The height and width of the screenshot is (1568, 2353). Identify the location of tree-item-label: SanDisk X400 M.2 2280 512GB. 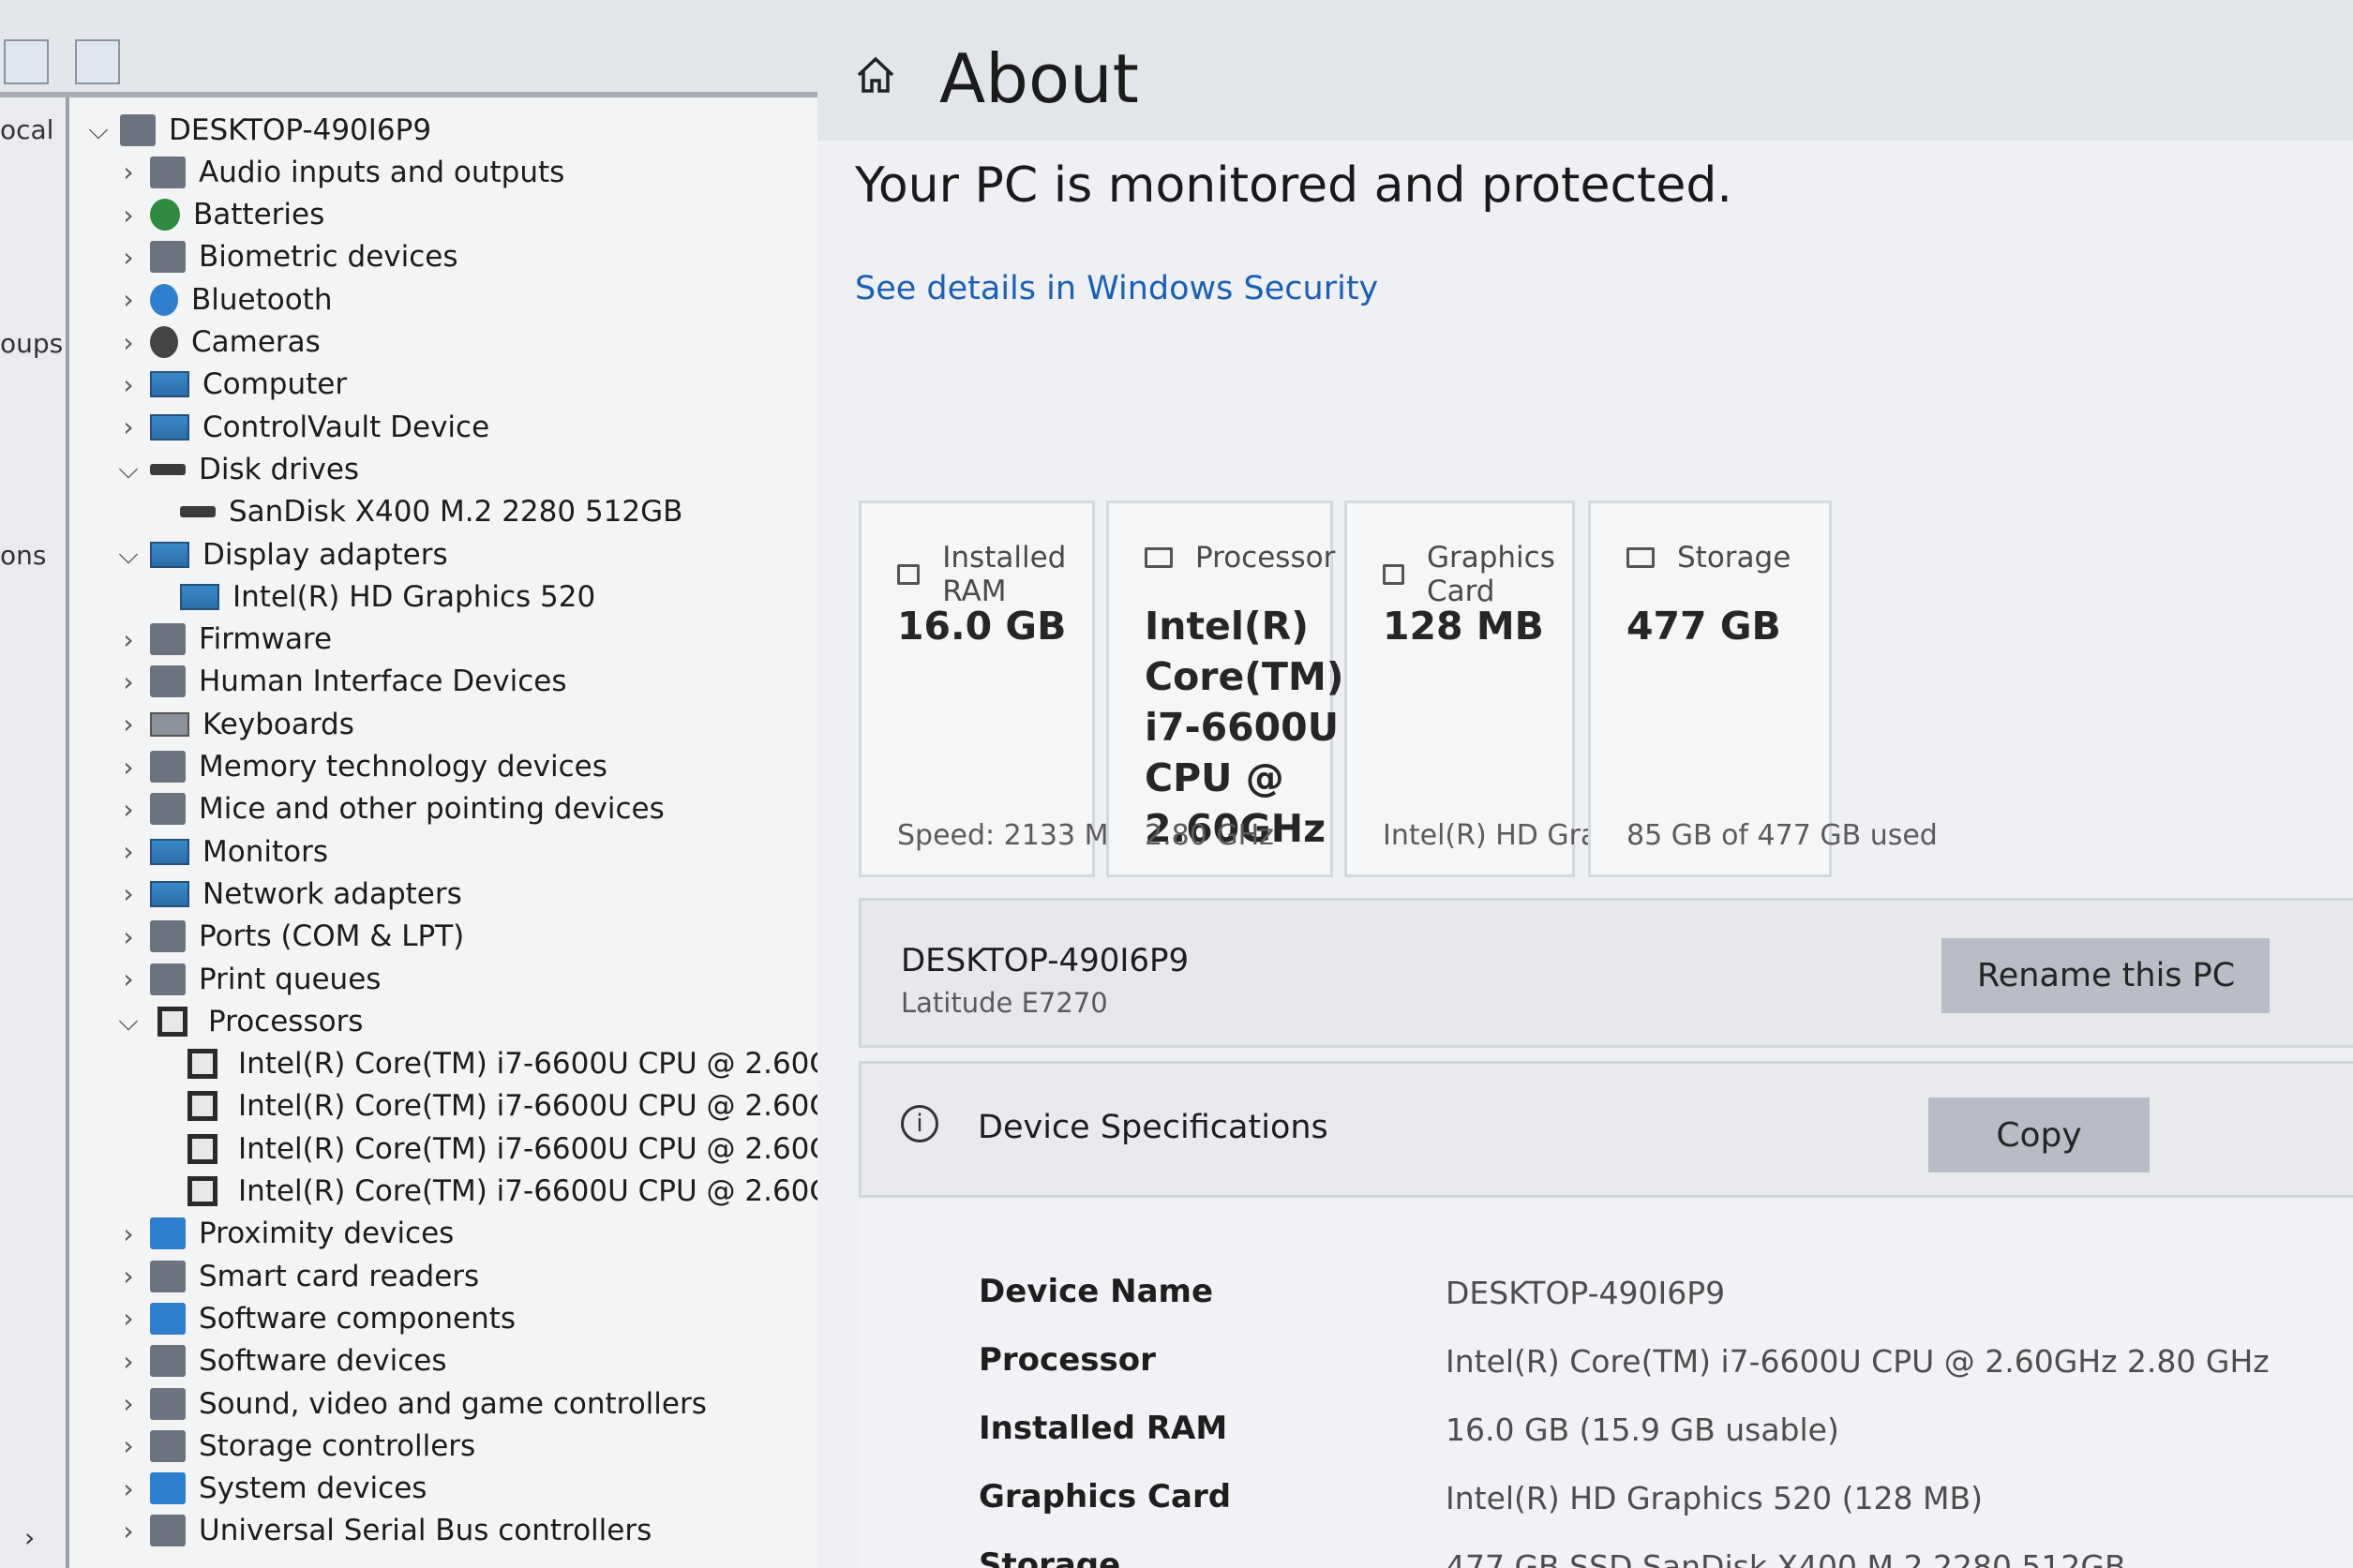
(456, 512).